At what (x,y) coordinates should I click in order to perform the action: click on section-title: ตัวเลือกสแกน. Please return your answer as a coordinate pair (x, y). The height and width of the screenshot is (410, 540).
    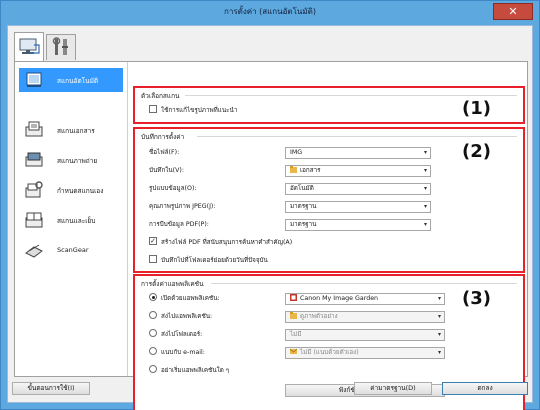
    Looking at the image, I should click on (160, 96).